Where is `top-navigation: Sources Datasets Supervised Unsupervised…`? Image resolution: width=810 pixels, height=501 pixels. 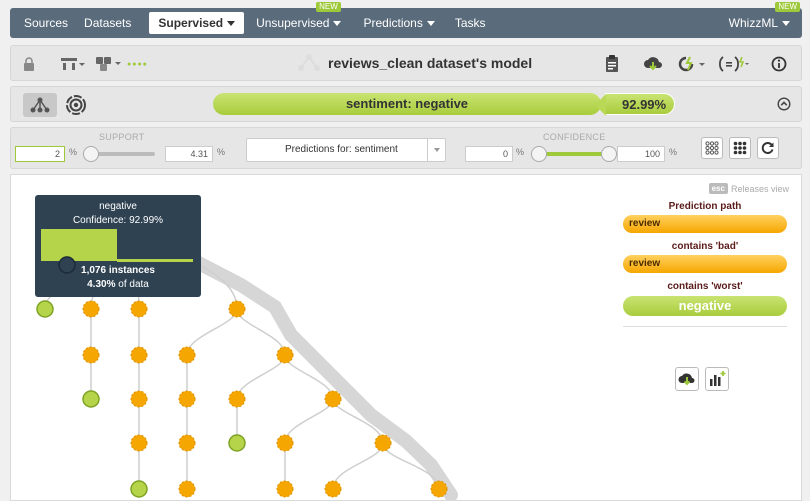
top-navigation: Sources Datasets Supervised Unsupervised… is located at coordinates (406, 20).